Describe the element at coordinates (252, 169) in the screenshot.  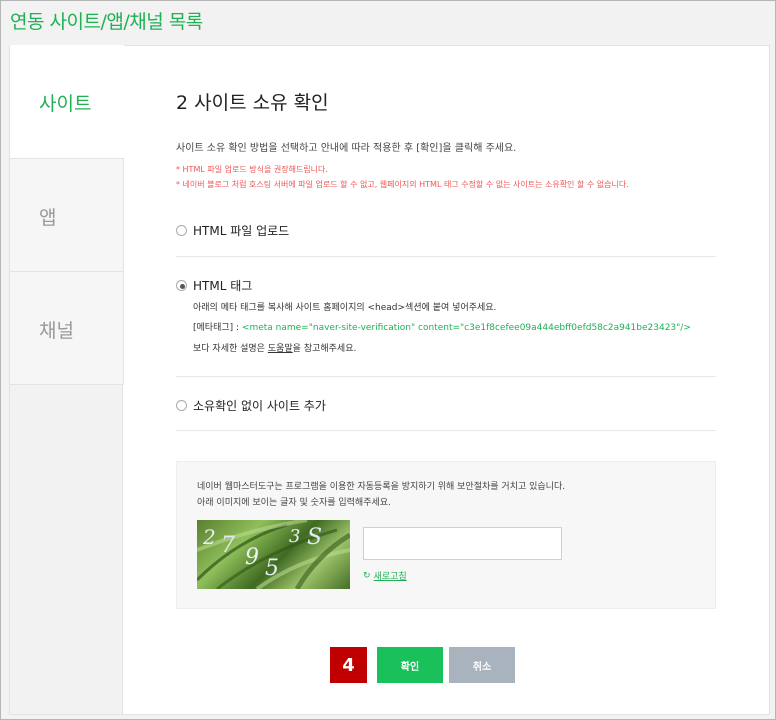
I see `warning-recommend: * HTML 파일 업로드 방식을 권장해드립니다.` at that location.